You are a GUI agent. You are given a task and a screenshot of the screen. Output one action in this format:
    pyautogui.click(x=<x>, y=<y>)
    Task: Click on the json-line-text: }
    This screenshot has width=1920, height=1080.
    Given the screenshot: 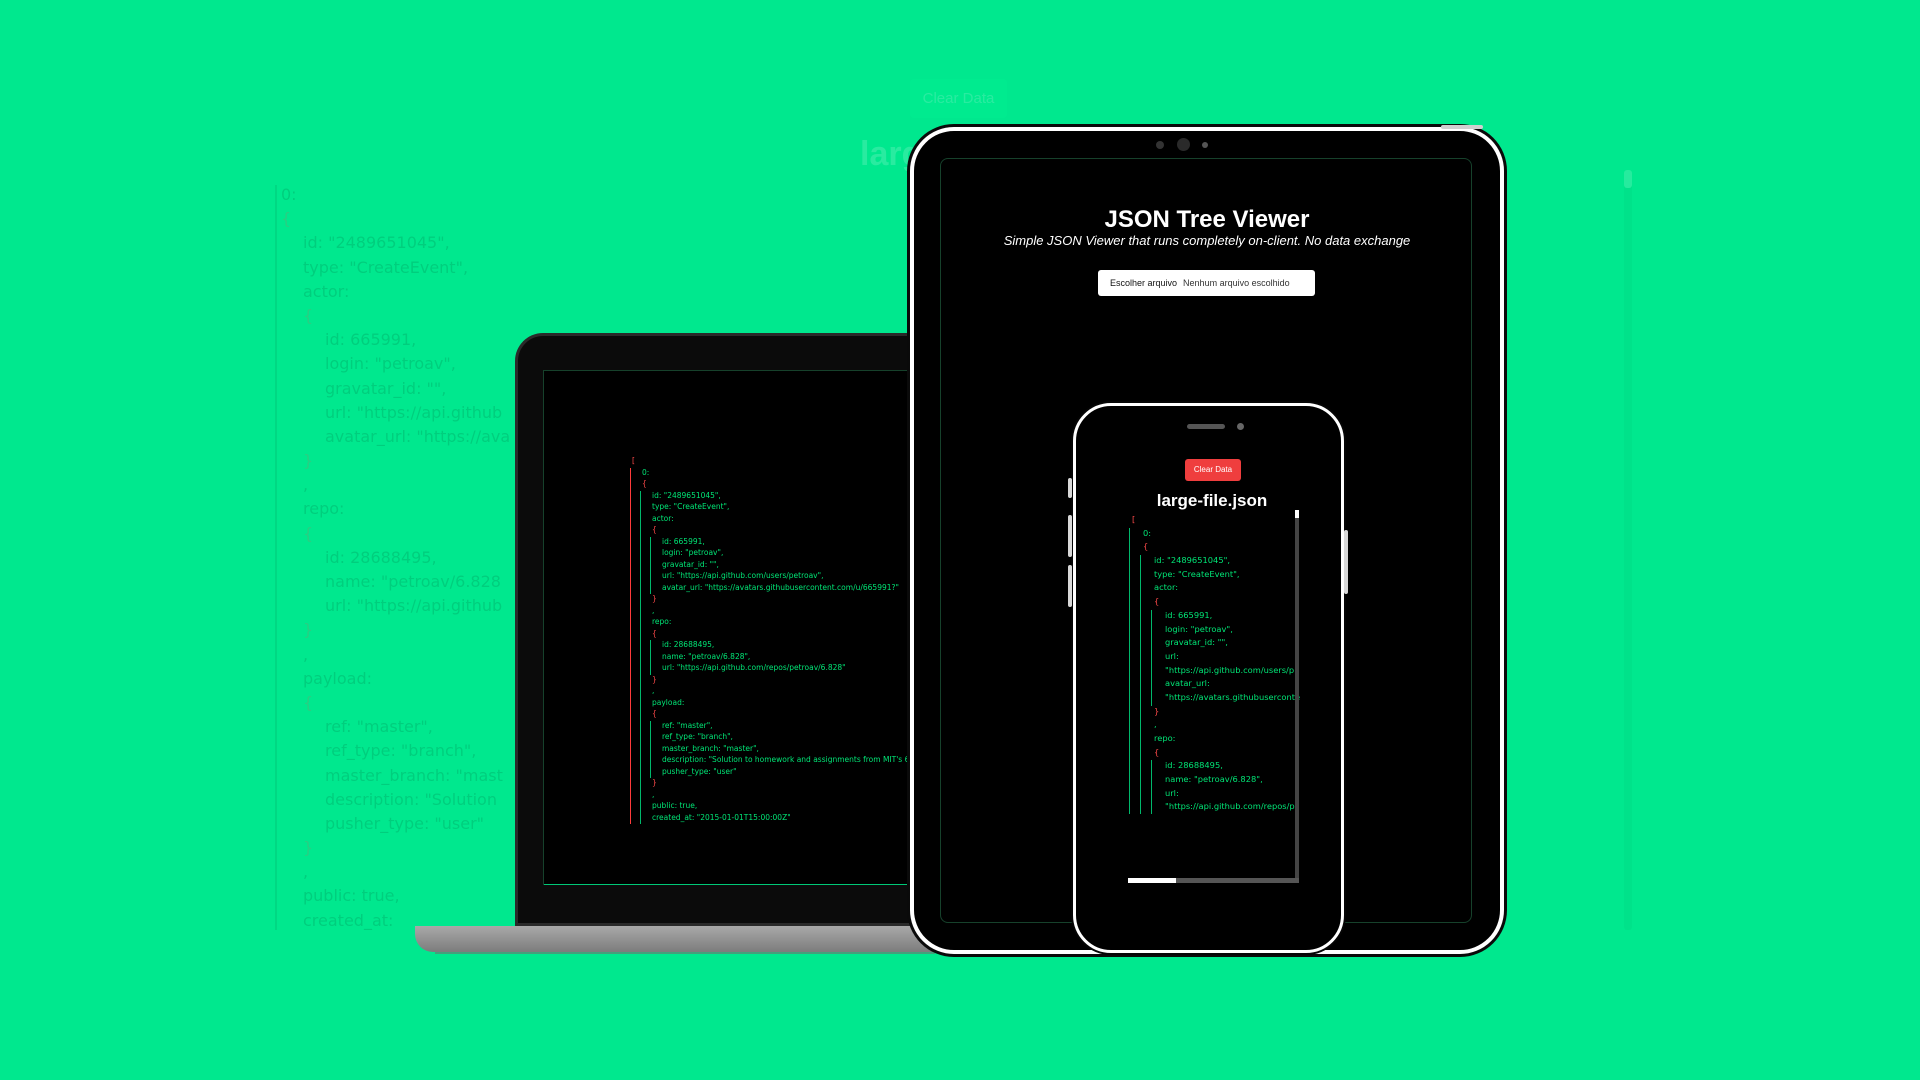 What is the action you would take?
    pyautogui.click(x=308, y=461)
    